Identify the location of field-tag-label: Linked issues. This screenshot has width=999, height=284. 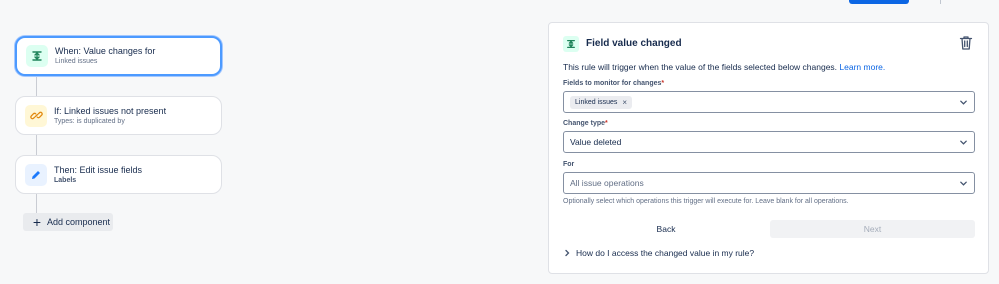
(596, 102).